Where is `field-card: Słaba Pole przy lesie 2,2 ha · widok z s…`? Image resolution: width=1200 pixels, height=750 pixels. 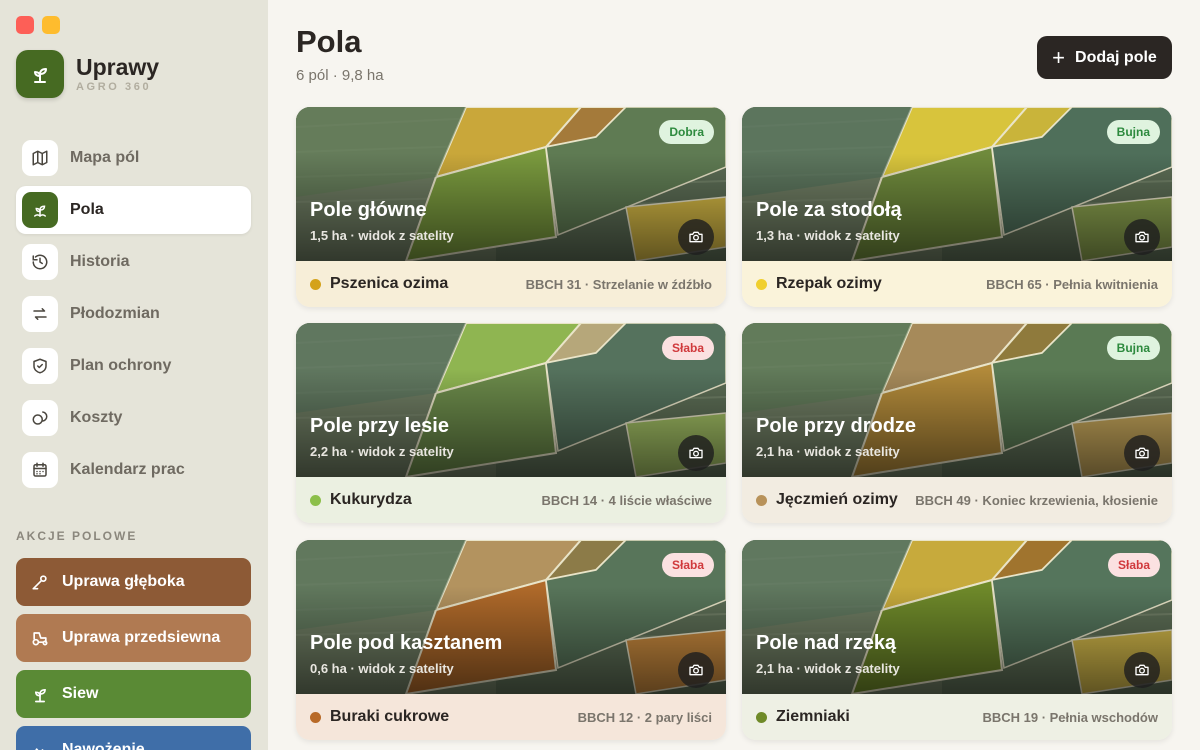
field-card: Słaba Pole przy lesie 2,2 ha · widok z s… is located at coordinates (511, 423).